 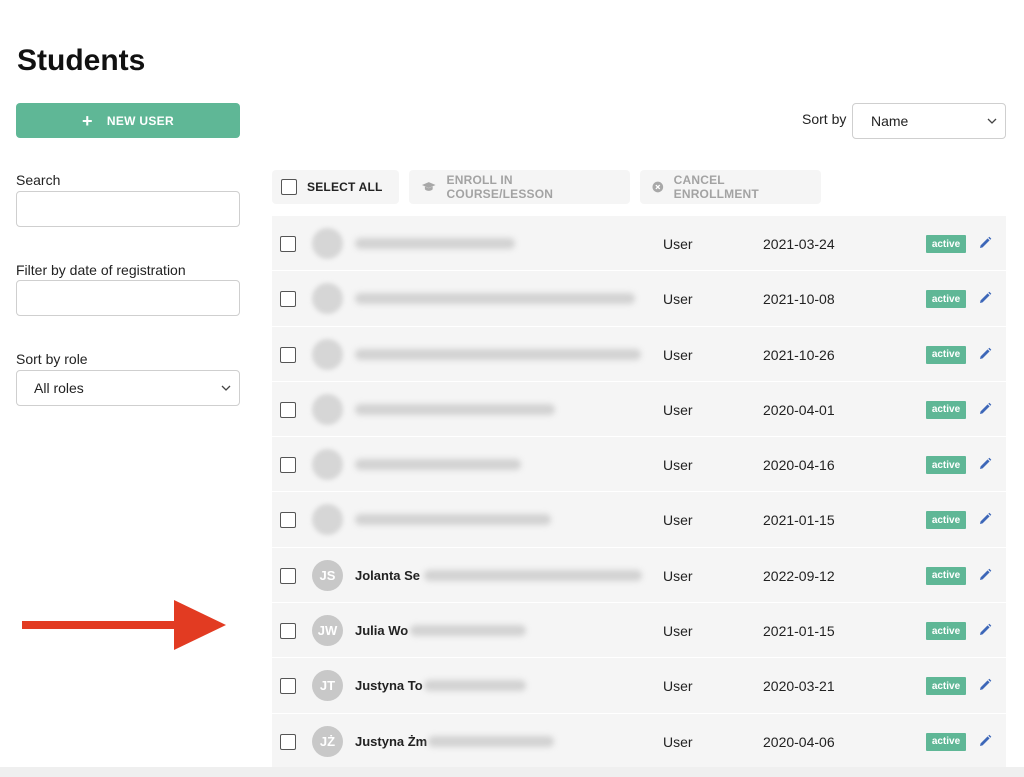 What do you see at coordinates (799, 465) in the screenshot?
I see `registration-date: 2020-04-16` at bounding box center [799, 465].